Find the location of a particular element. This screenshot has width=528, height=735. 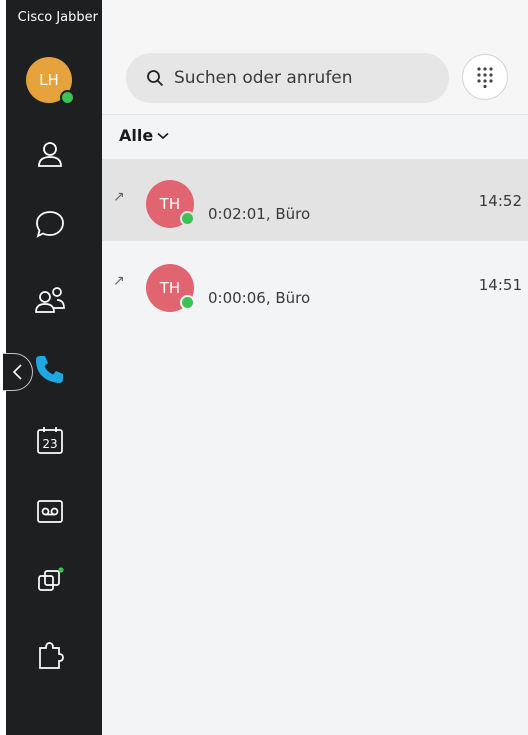

dialpad-icon is located at coordinates (485, 77).